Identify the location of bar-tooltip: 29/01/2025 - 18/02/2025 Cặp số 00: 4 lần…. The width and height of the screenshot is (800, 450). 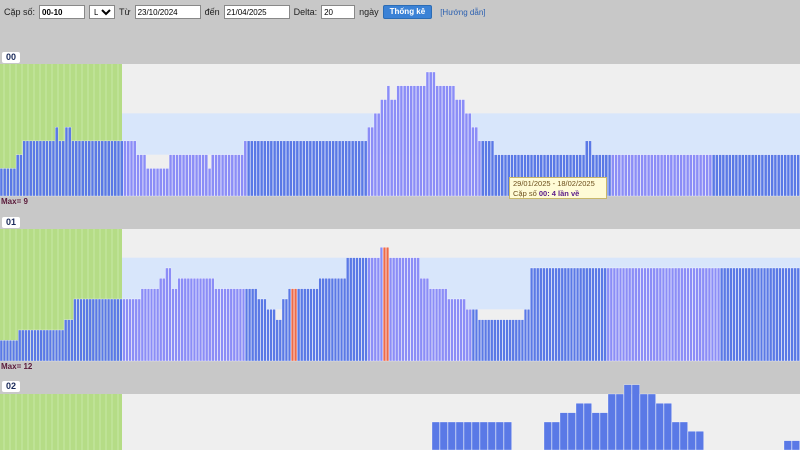
(558, 188).